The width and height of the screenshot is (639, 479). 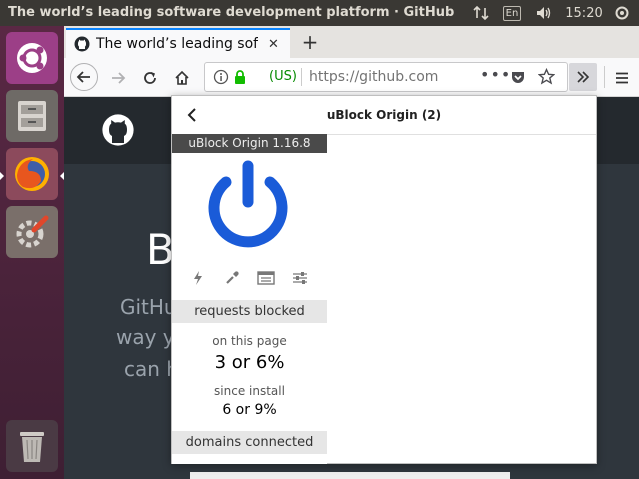 I want to click on info-icon, so click(x=221, y=79).